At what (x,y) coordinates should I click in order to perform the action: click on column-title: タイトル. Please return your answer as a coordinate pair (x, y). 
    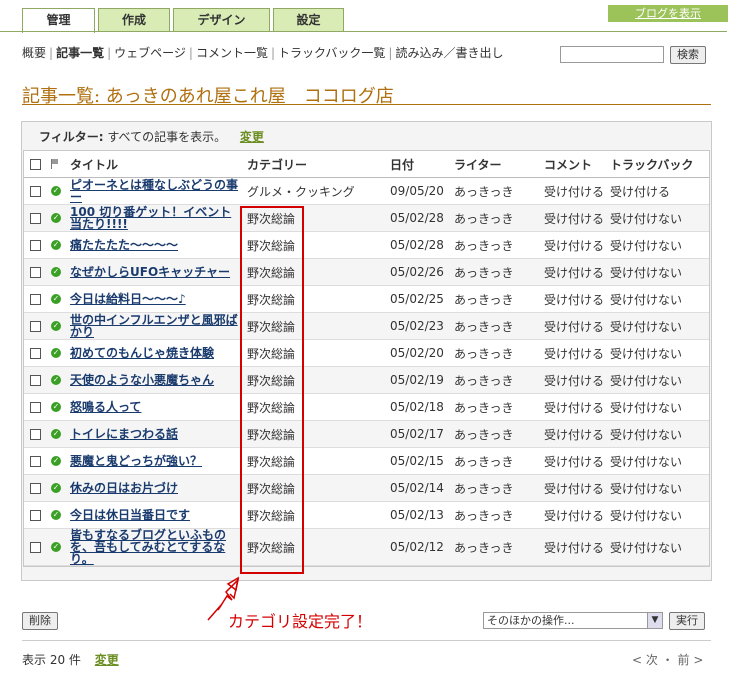
    Looking at the image, I should click on (94, 164).